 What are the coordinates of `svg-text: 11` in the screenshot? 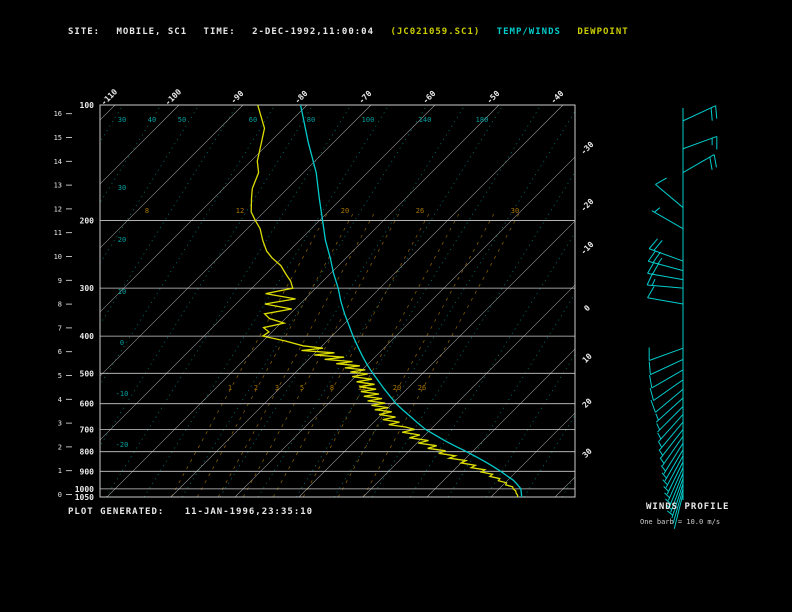 It's located at (58, 233).